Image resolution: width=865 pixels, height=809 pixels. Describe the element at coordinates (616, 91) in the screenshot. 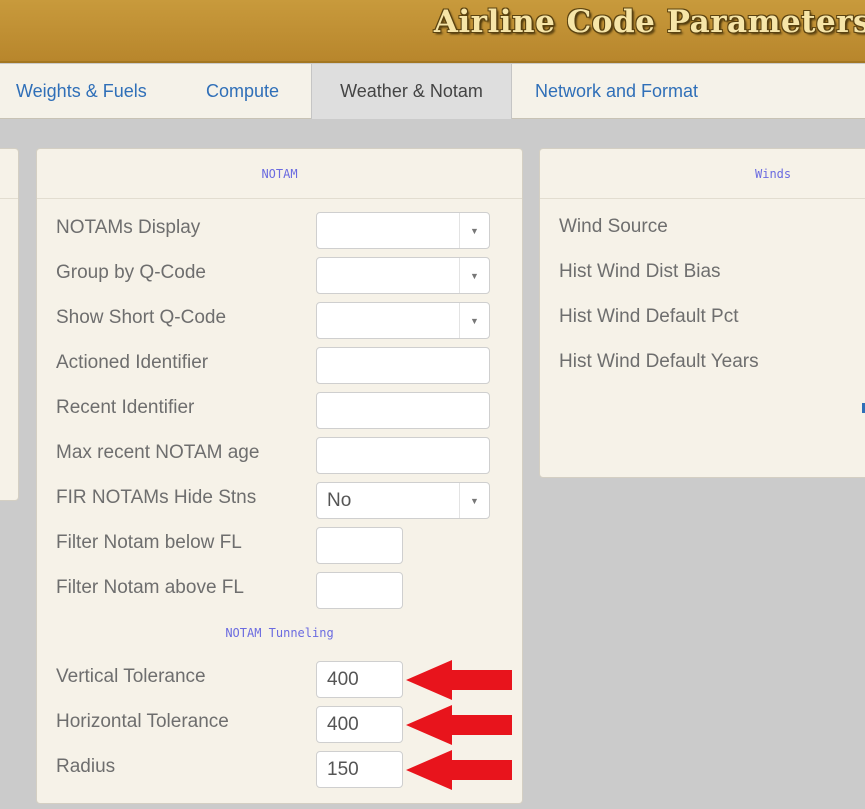

I see `tab-network-format: Network and Format` at that location.